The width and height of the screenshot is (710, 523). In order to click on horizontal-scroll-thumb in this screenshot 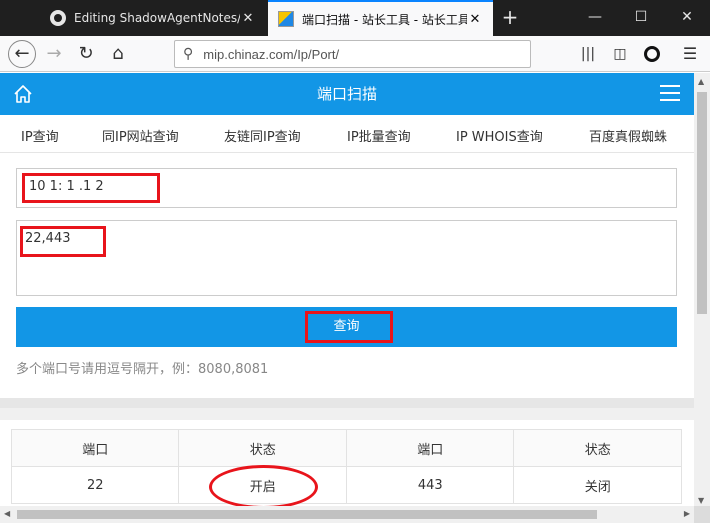, I will do `click(307, 514)`.